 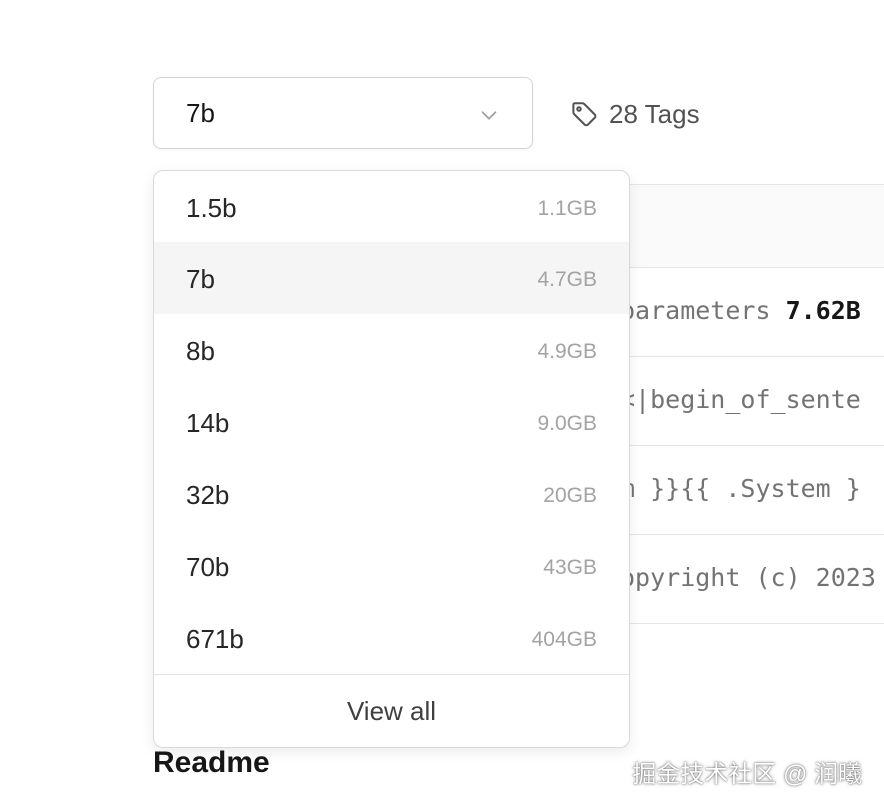 I want to click on row-prefix: <|begin_of_sente, so click(x=740, y=399).